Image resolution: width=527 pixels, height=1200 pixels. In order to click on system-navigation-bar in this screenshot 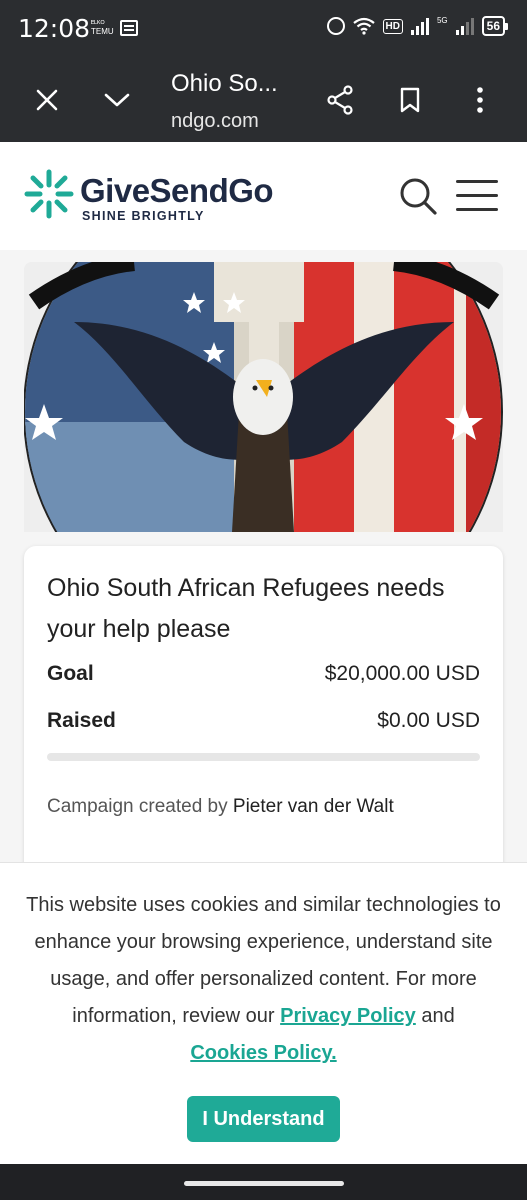, I will do `click(263, 1182)`.